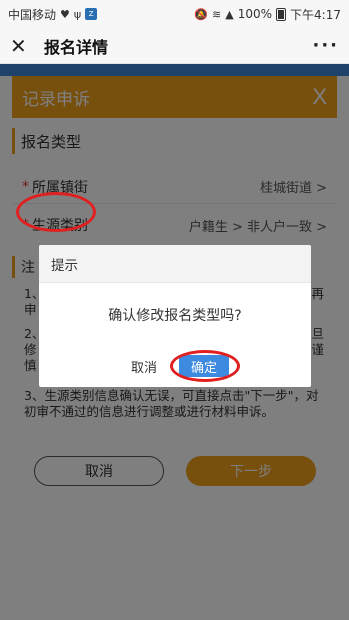  Describe the element at coordinates (65, 14) in the screenshot. I see `heart-icon: ♥` at that location.